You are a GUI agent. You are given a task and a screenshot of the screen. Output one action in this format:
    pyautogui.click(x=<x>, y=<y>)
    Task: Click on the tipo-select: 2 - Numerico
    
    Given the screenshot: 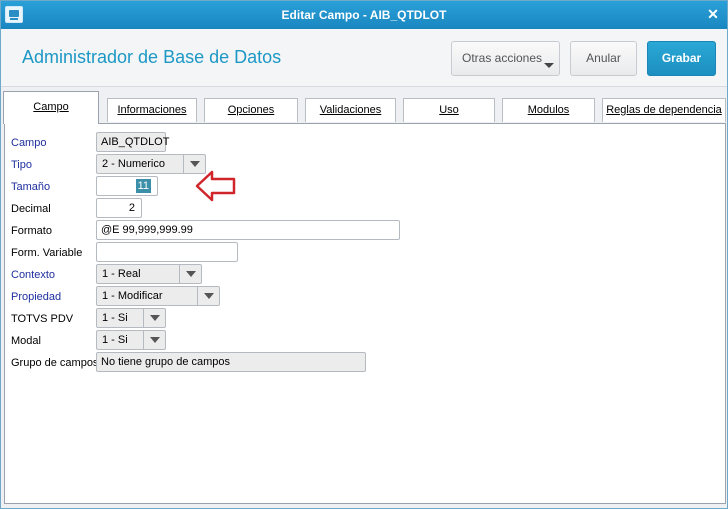 What is the action you would take?
    pyautogui.click(x=151, y=164)
    